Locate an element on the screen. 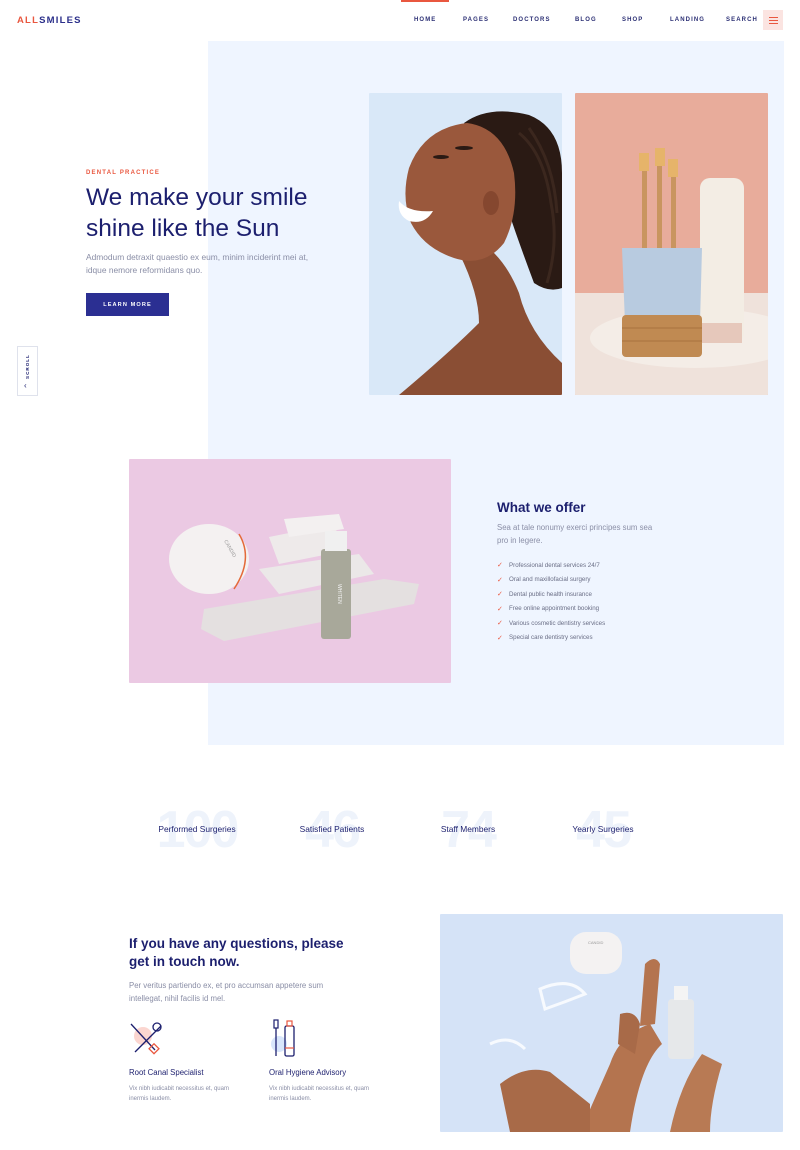 This screenshot has width=800, height=1150. stat-label: Staff Members is located at coordinates (468, 829).